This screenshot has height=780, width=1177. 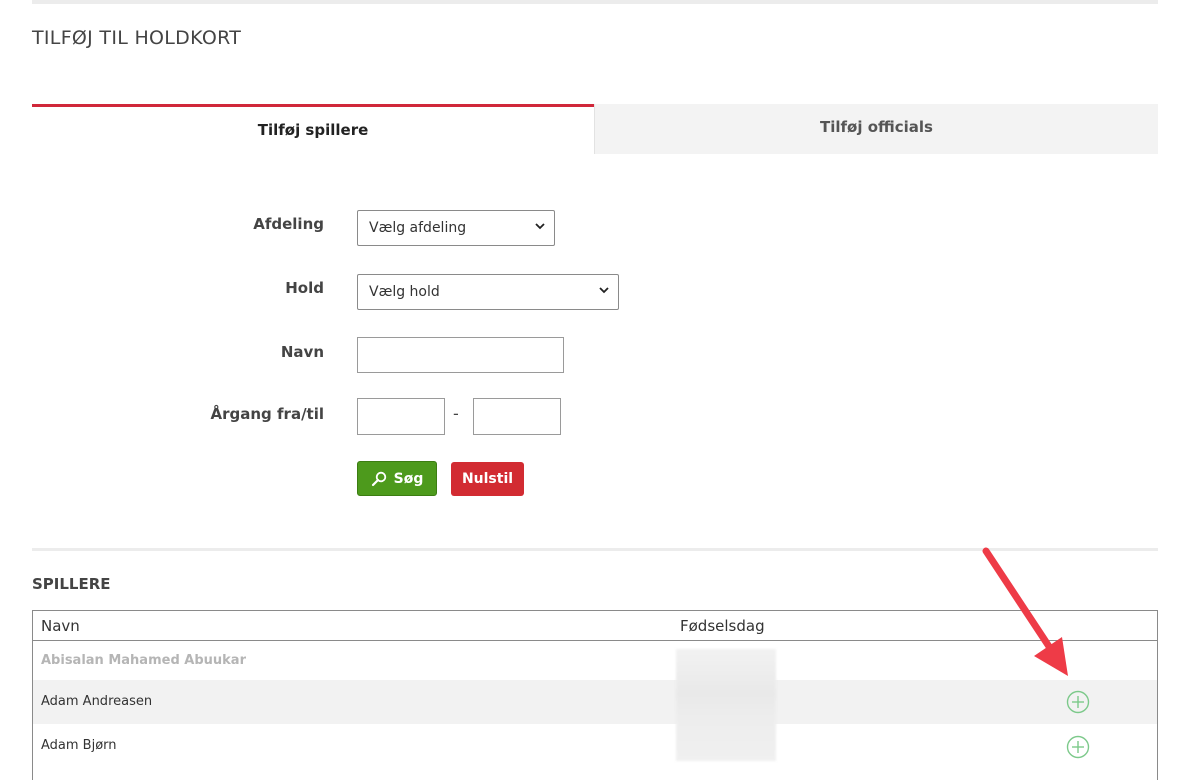 I want to click on reset-button-label: Nulstil, so click(x=487, y=479).